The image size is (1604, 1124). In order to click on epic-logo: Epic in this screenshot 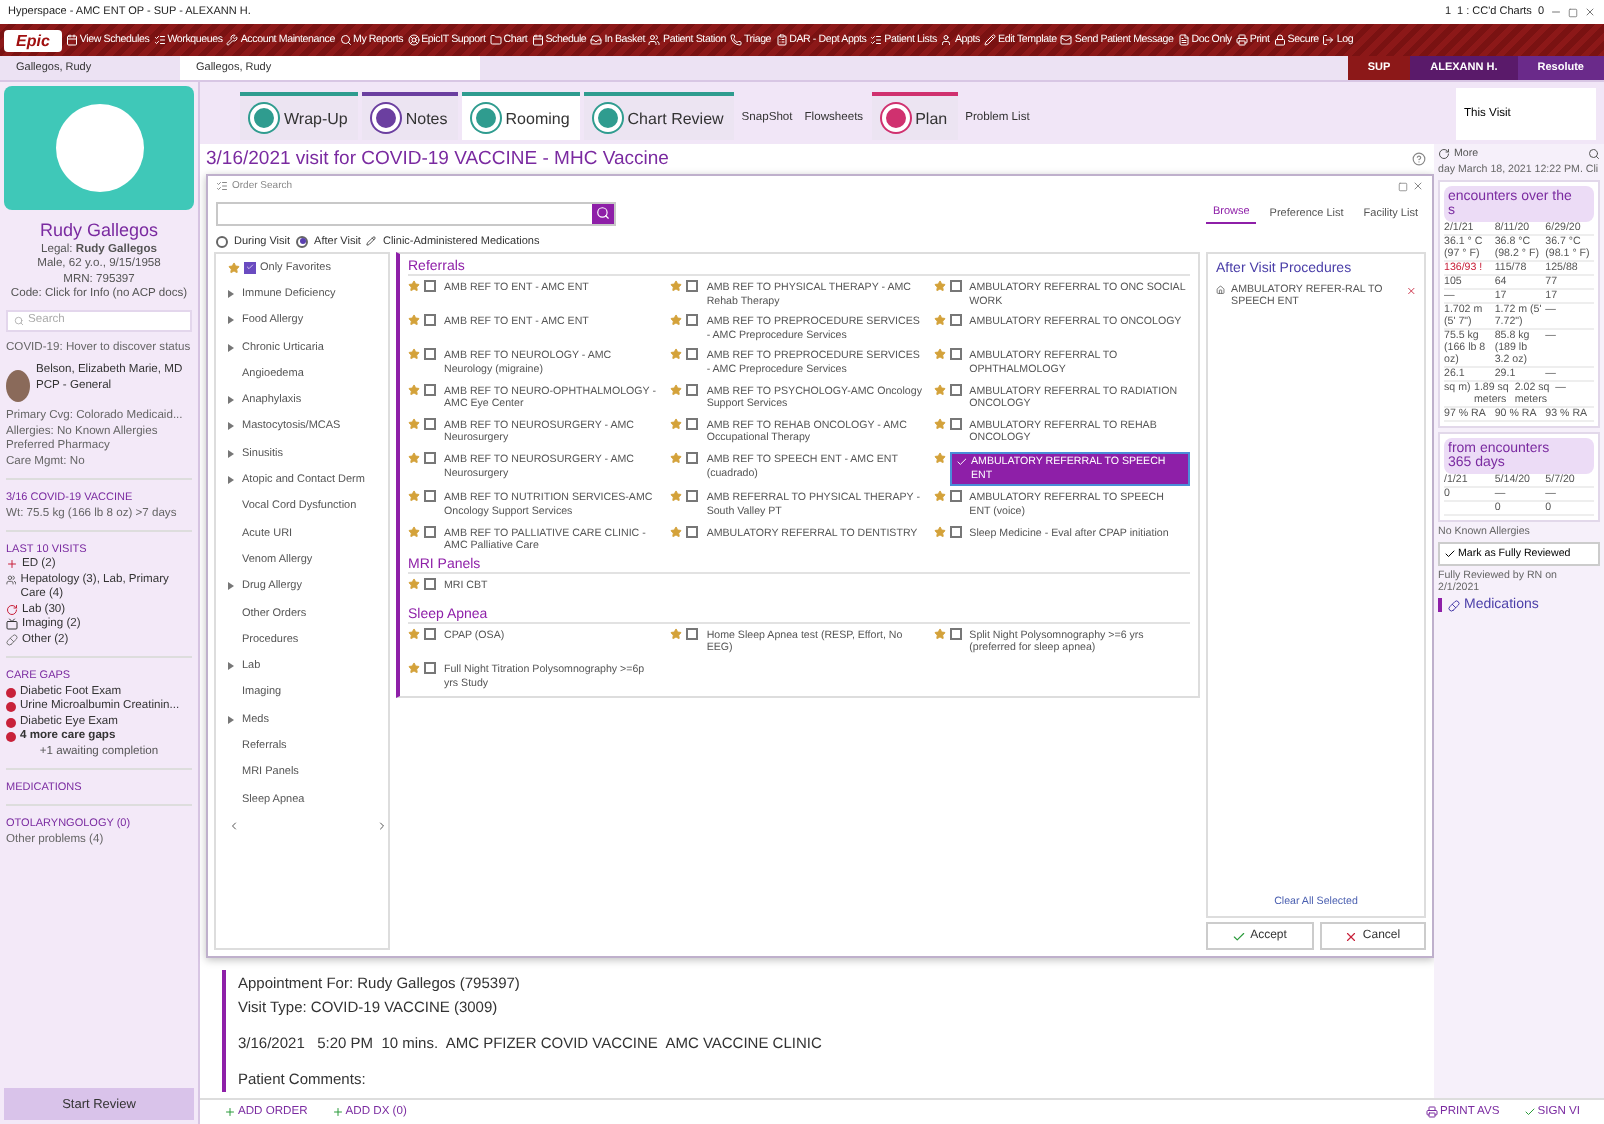, I will do `click(33, 40)`.